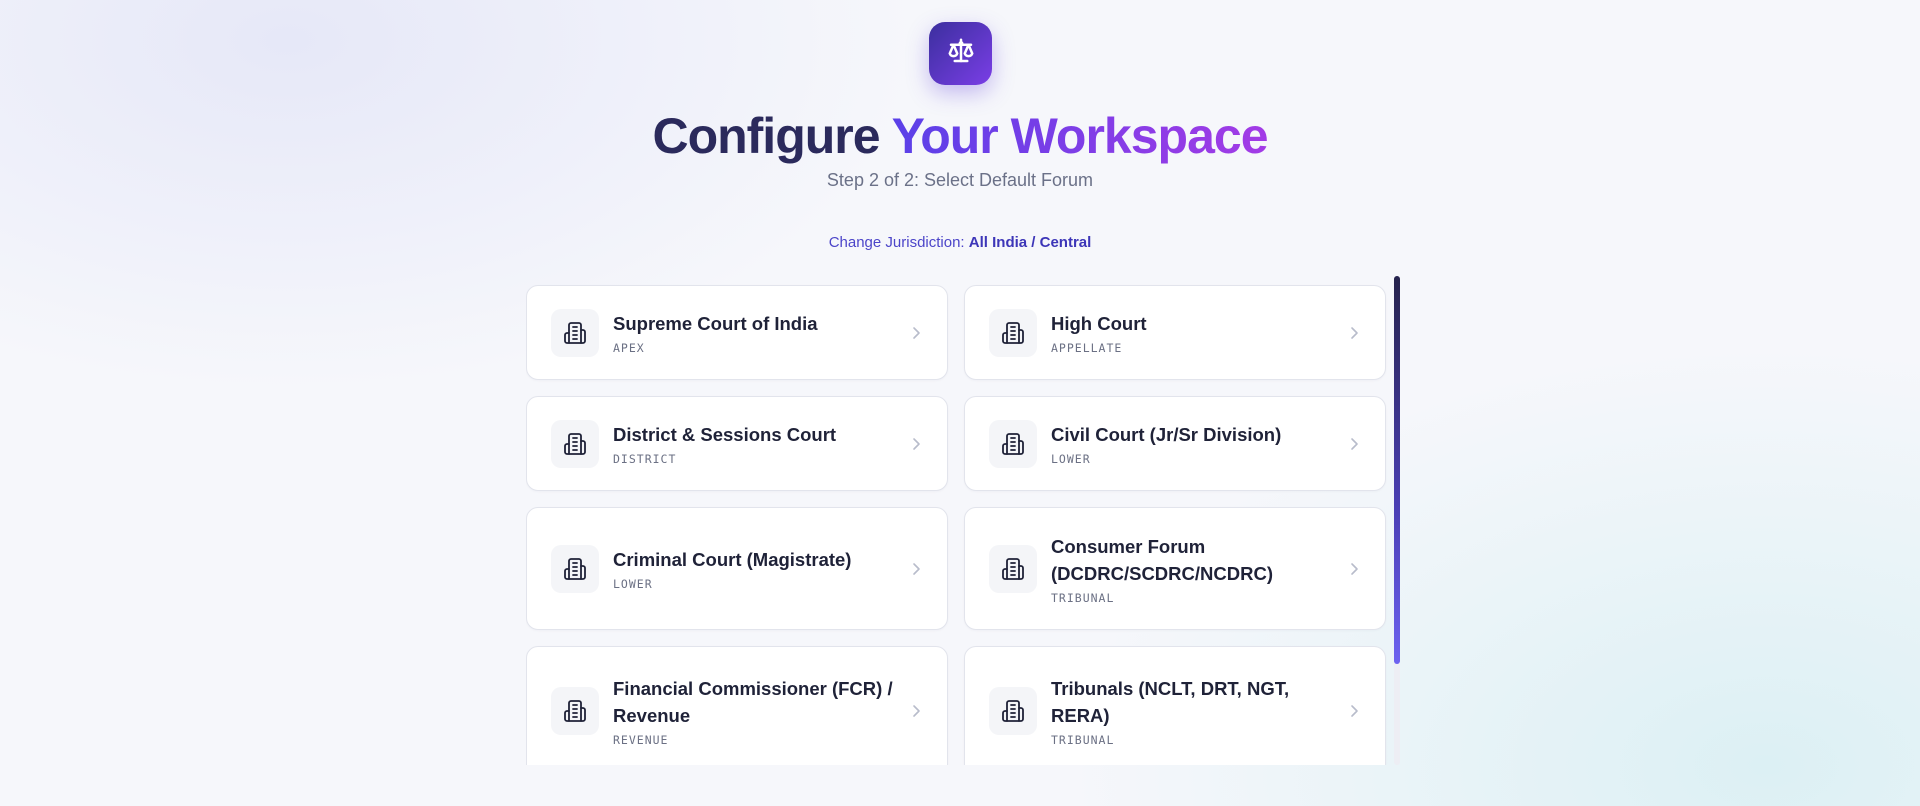  Describe the element at coordinates (960, 180) in the screenshot. I see `step-subtitle: Step 2 of 2: Select Default Forum` at that location.